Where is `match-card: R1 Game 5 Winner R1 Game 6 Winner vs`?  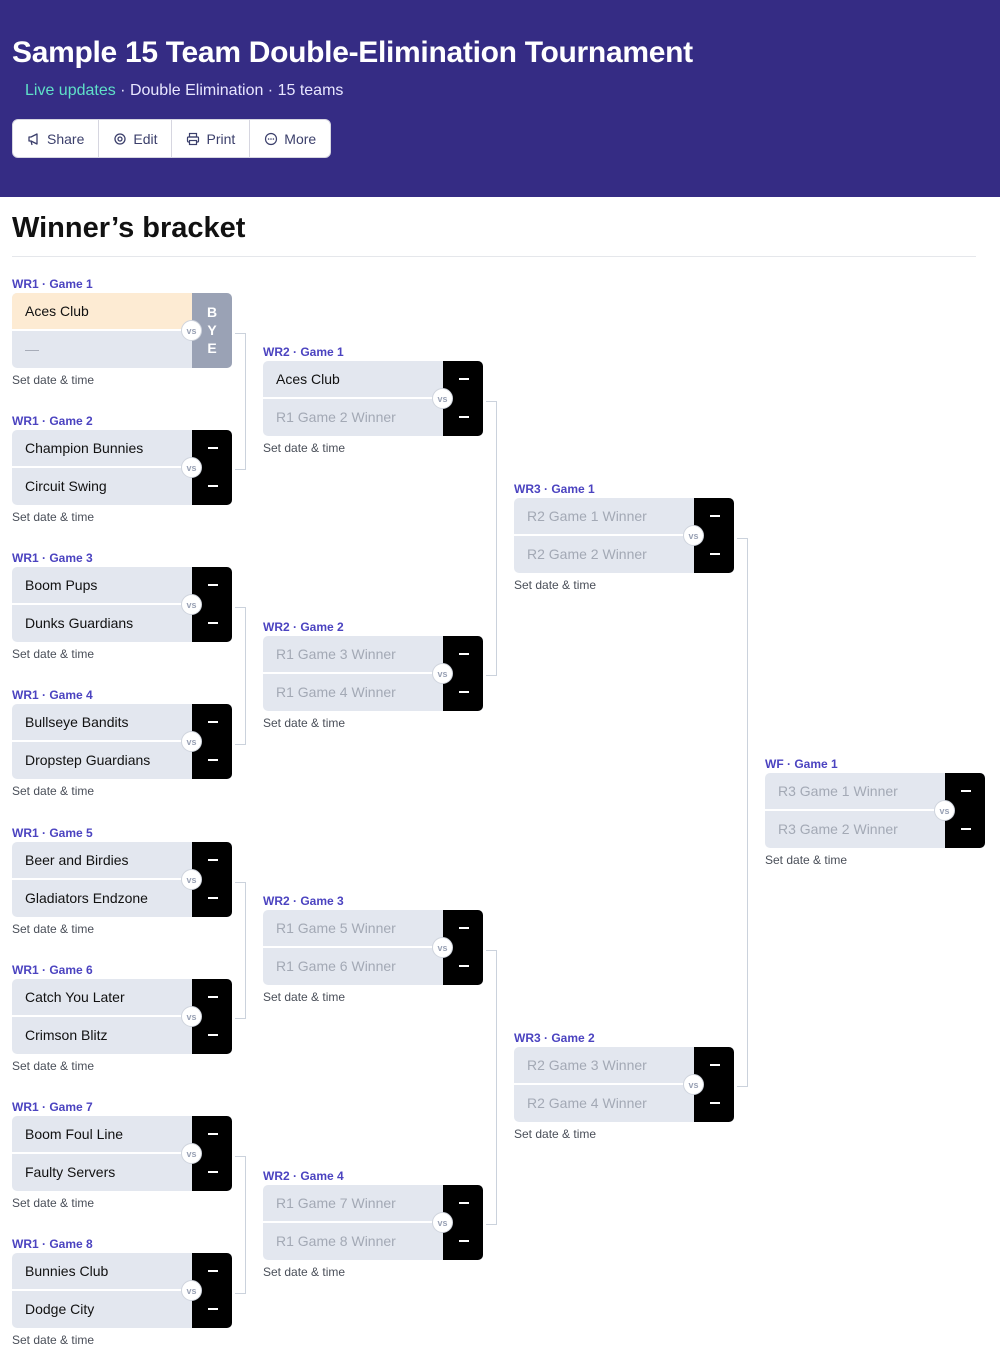 match-card: R1 Game 5 Winner R1 Game 6 Winner vs is located at coordinates (373, 947).